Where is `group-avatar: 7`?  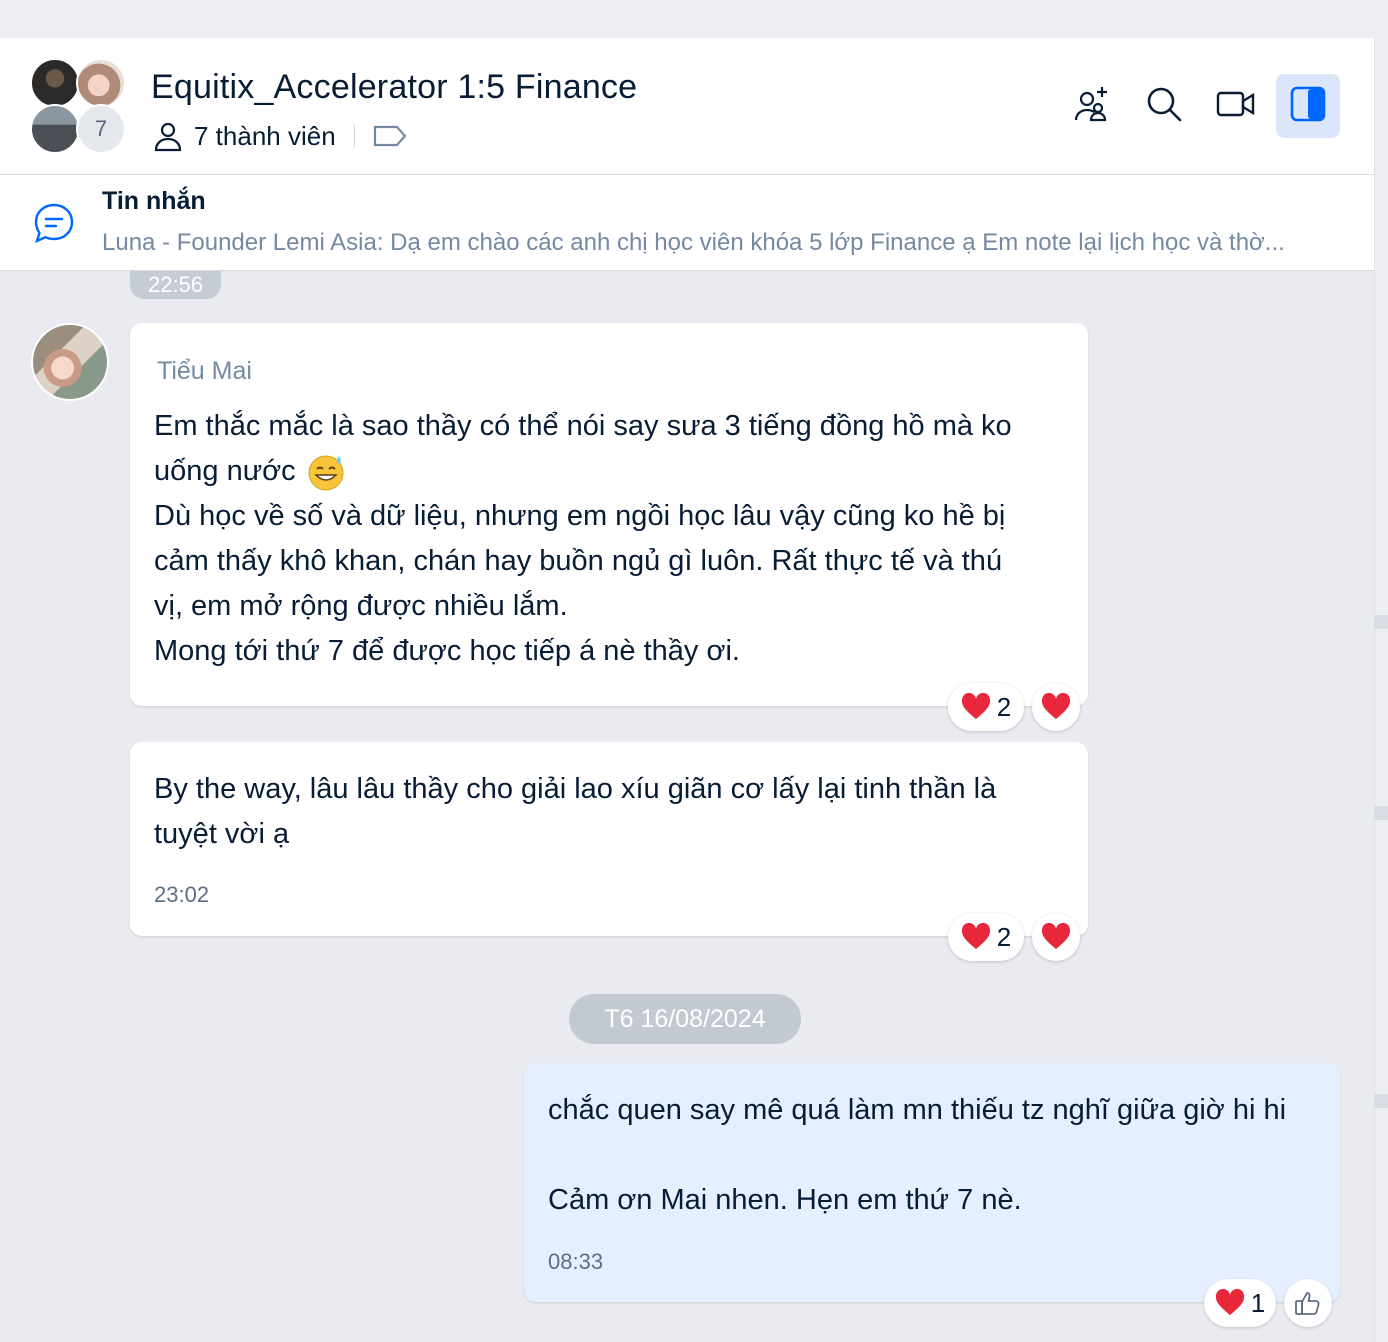
group-avatar: 7 is located at coordinates (78, 106).